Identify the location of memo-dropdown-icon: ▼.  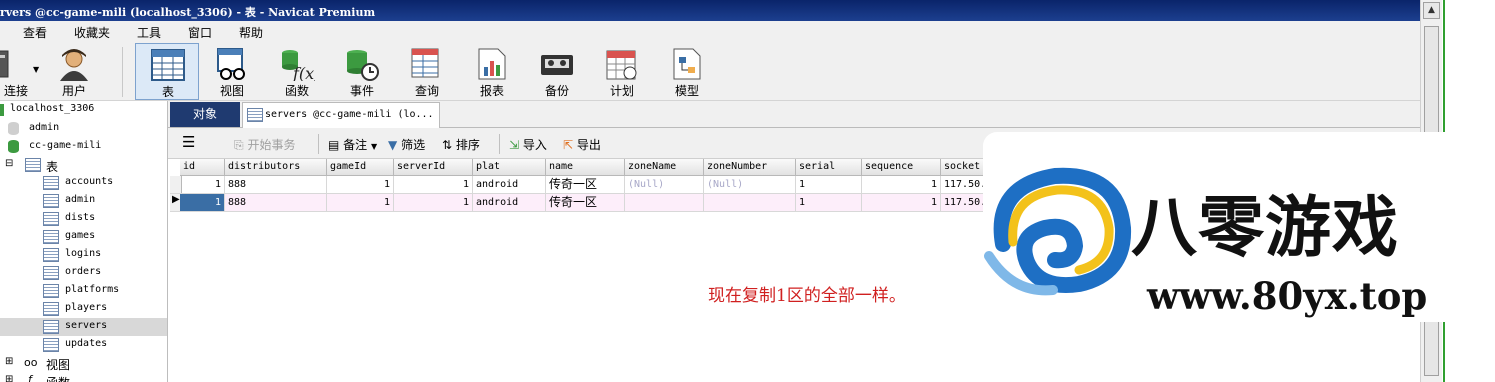
(374, 146).